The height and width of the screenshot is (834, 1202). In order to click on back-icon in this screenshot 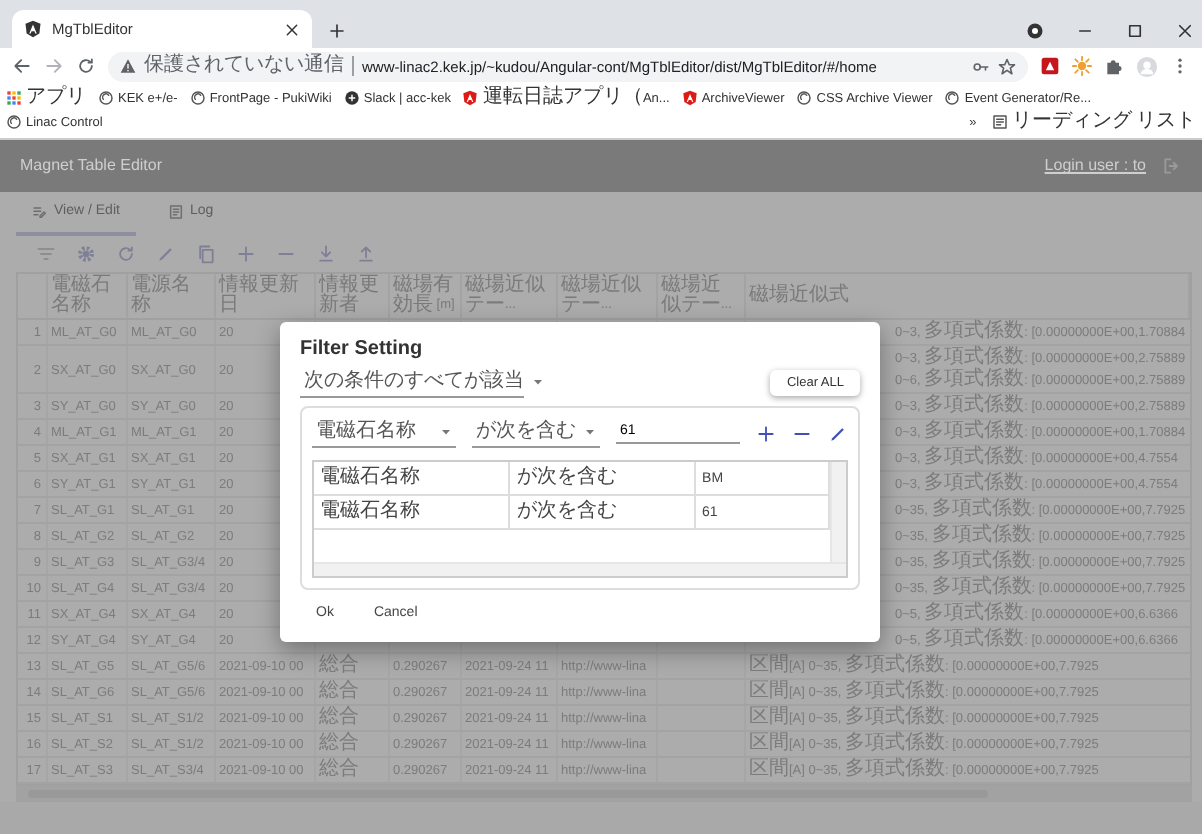, I will do `click(22, 66)`.